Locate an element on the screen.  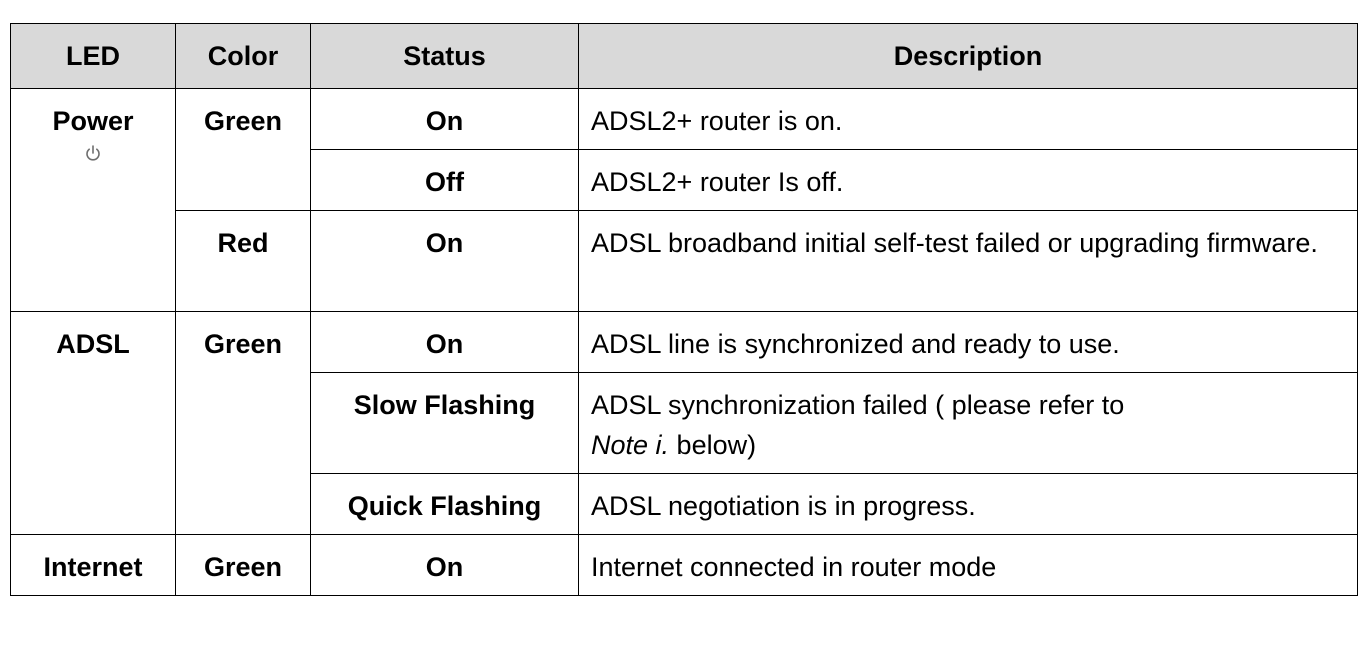
led-name: Power is located at coordinates (93, 121).